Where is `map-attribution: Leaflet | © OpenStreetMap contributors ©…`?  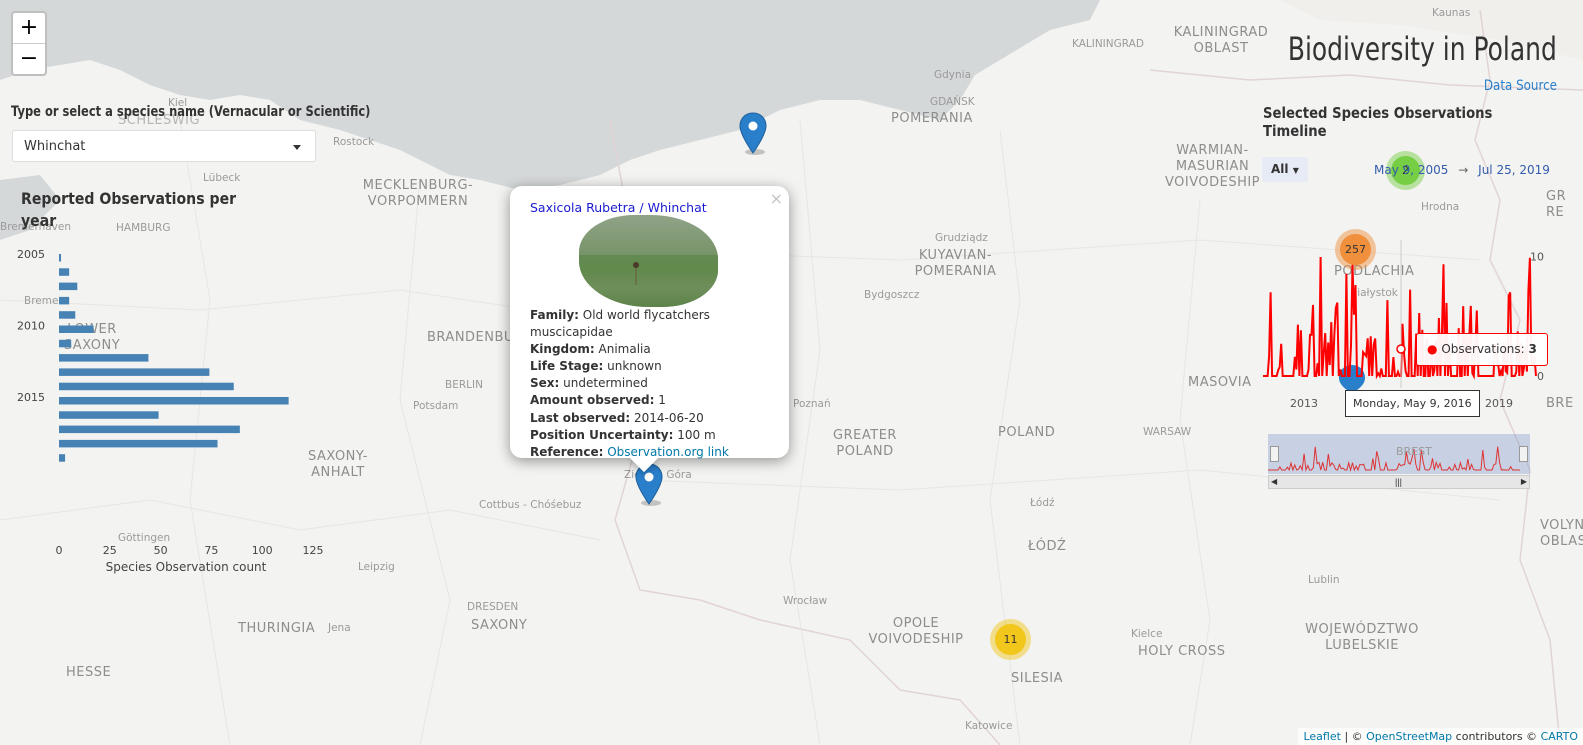 map-attribution: Leaflet | © OpenStreetMap contributors ©… is located at coordinates (1440, 736).